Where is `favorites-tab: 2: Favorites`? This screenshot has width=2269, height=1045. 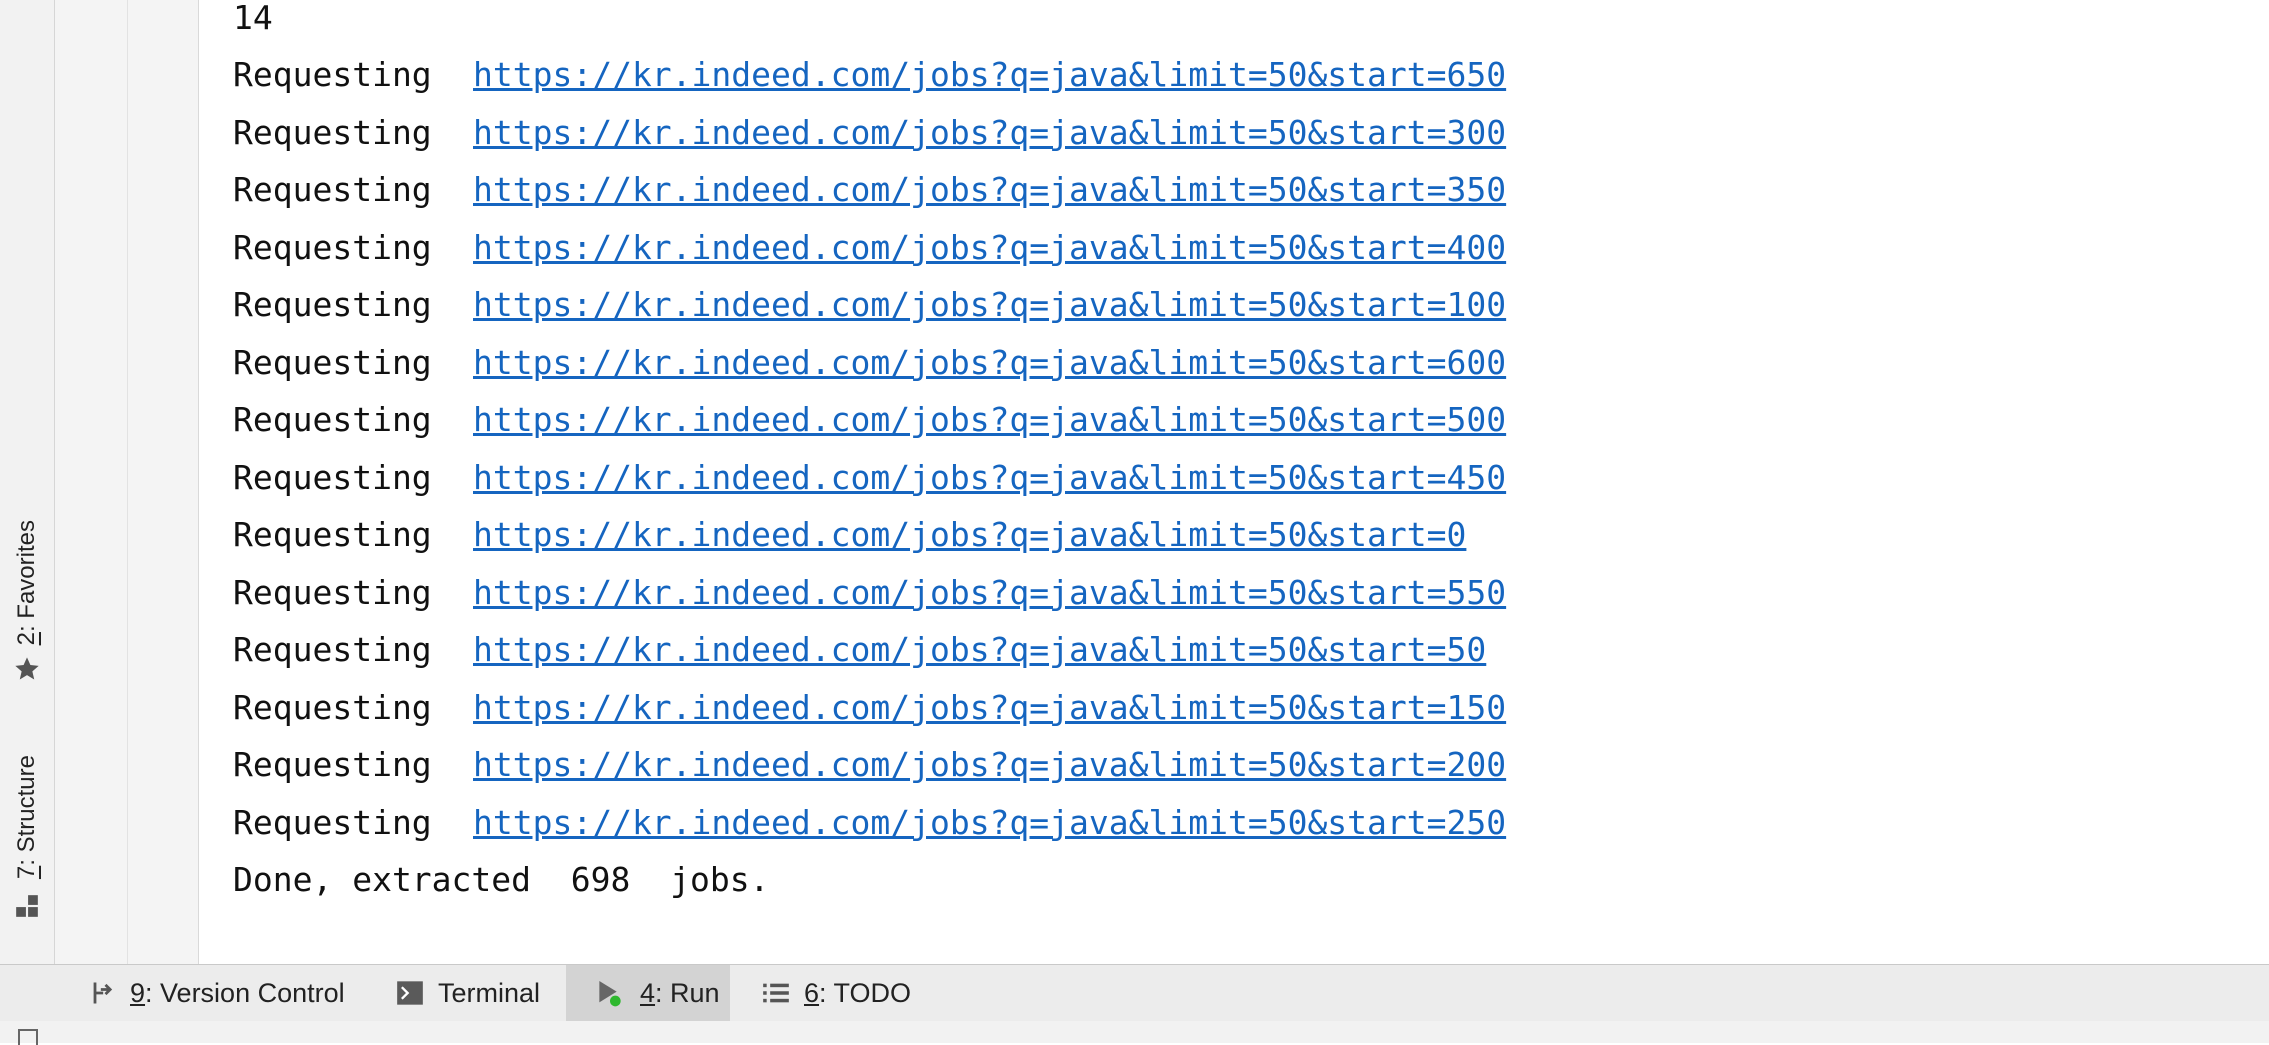
favorites-tab: 2: Favorites is located at coordinates (27, 601).